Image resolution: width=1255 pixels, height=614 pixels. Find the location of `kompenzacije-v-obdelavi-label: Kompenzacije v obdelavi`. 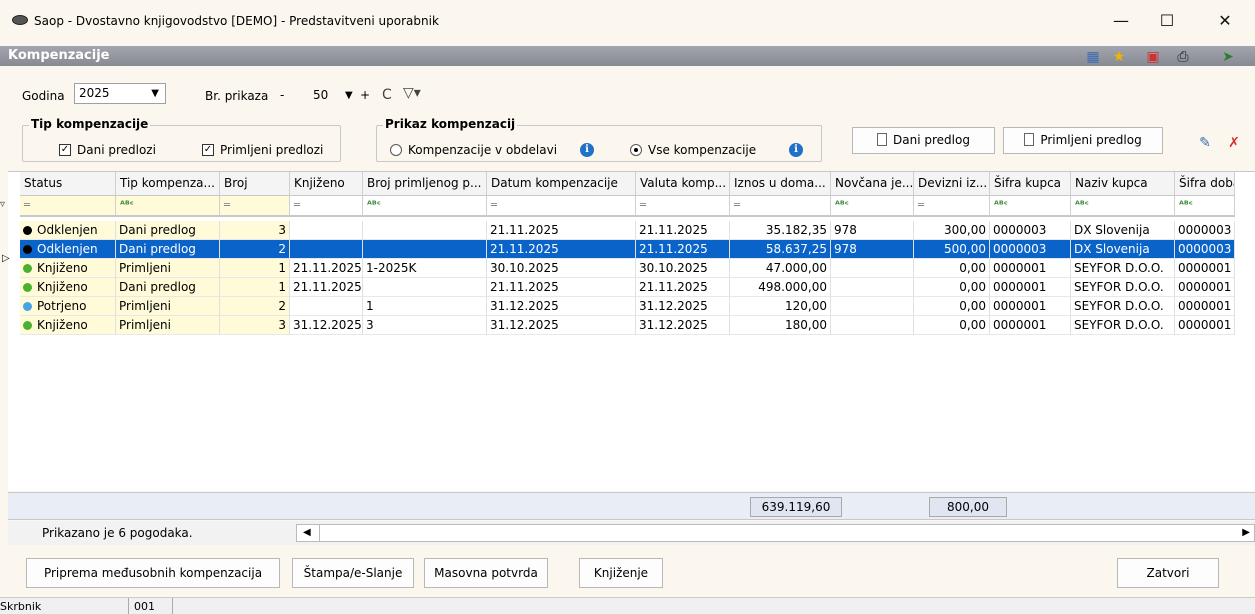

kompenzacije-v-obdelavi-label: Kompenzacije v obdelavi is located at coordinates (483, 150).